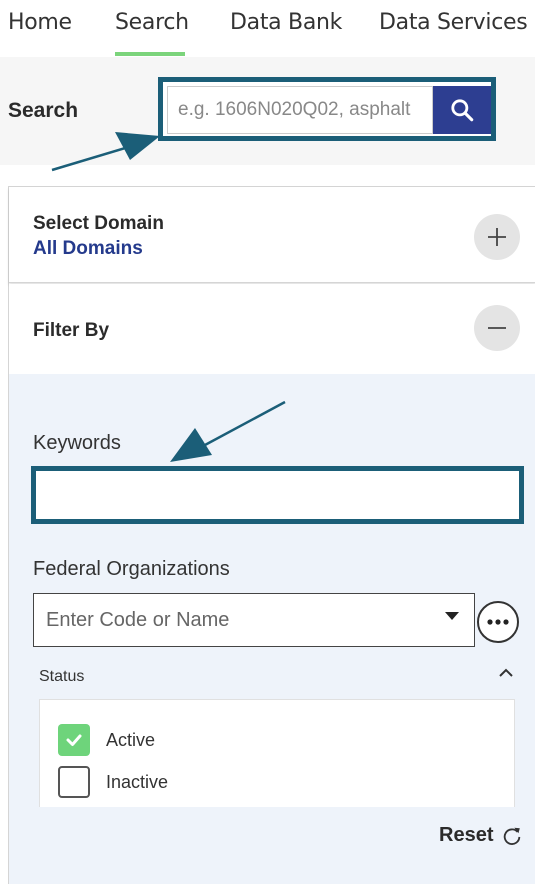  What do you see at coordinates (452, 616) in the screenshot?
I see `caret-down-icon` at bounding box center [452, 616].